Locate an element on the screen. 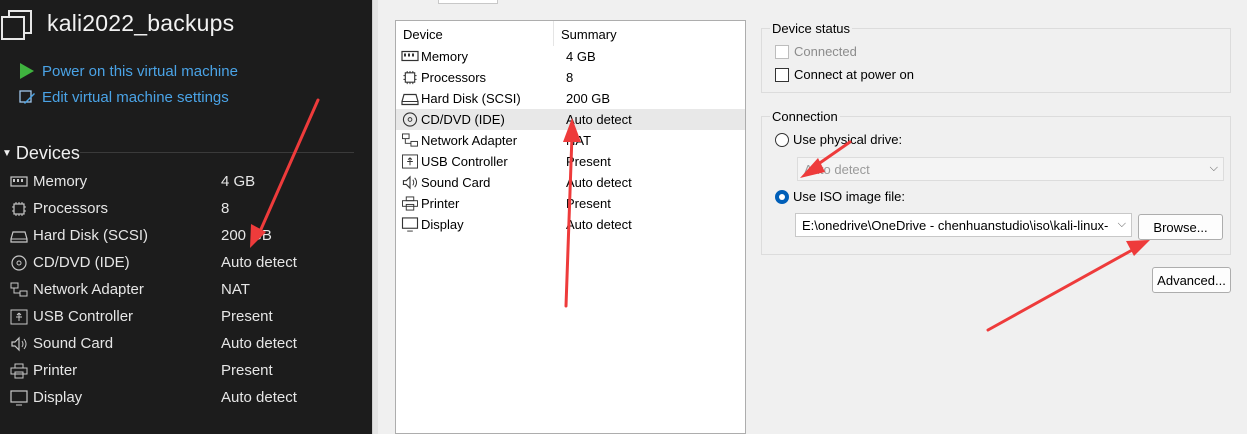 The height and width of the screenshot is (434, 1247). use-physical-drive-label: Use physical drive: is located at coordinates (848, 139).